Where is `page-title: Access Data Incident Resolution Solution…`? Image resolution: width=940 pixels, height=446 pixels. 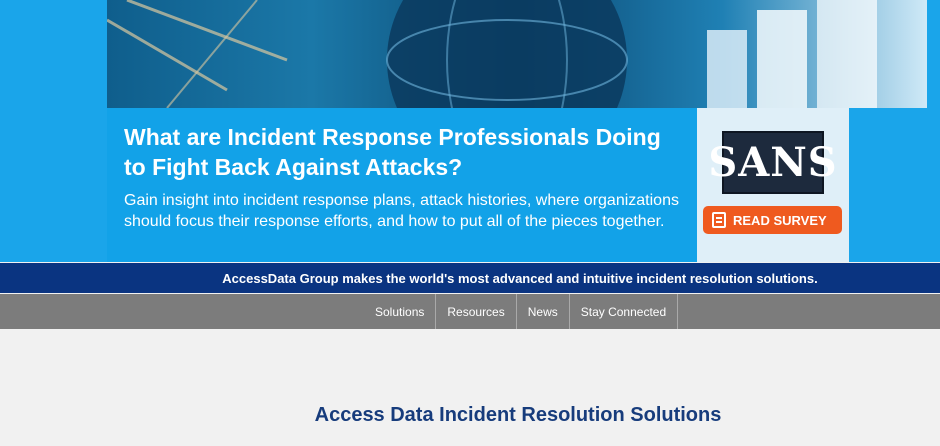
page-title: Access Data Incident Resolution Solution… is located at coordinates (470, 415).